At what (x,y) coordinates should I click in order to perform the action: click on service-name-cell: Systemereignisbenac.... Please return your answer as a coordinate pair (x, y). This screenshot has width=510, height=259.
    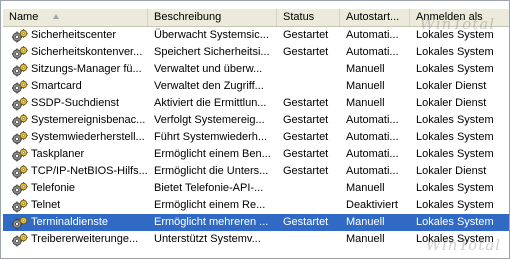
    Looking at the image, I should click on (75, 120).